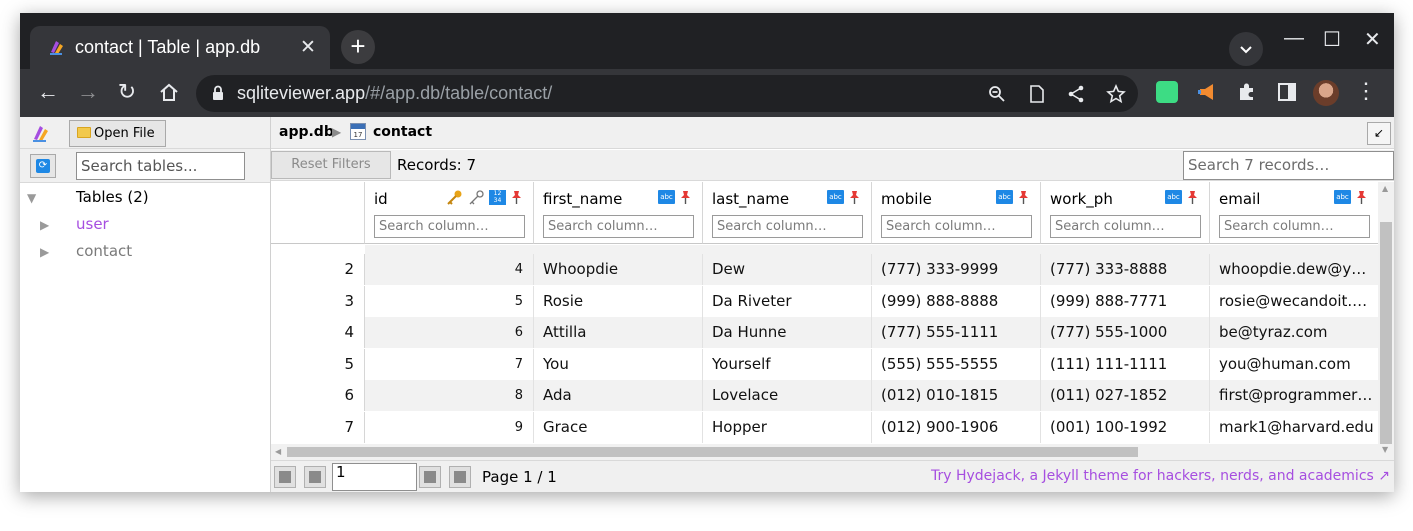 Image resolution: width=1413 pixels, height=531 pixels. What do you see at coordinates (1294, 332) in the screenshot?
I see `cell-email: be@tyraz.com` at bounding box center [1294, 332].